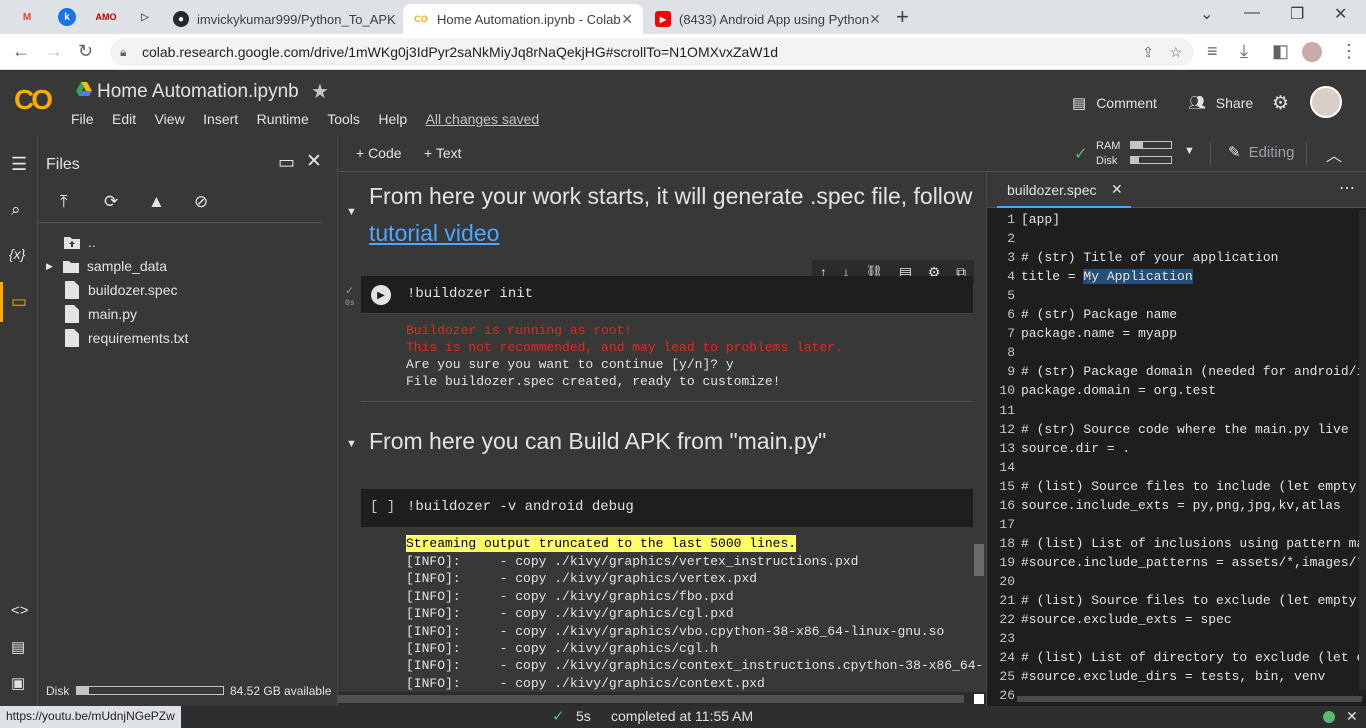  Describe the element at coordinates (19, 302) in the screenshot. I see `files-folder-icon: ▭` at that location.